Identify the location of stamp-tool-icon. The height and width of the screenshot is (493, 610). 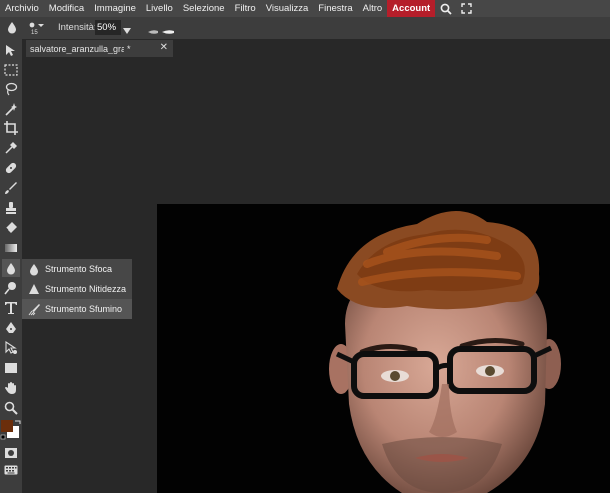
(11, 208).